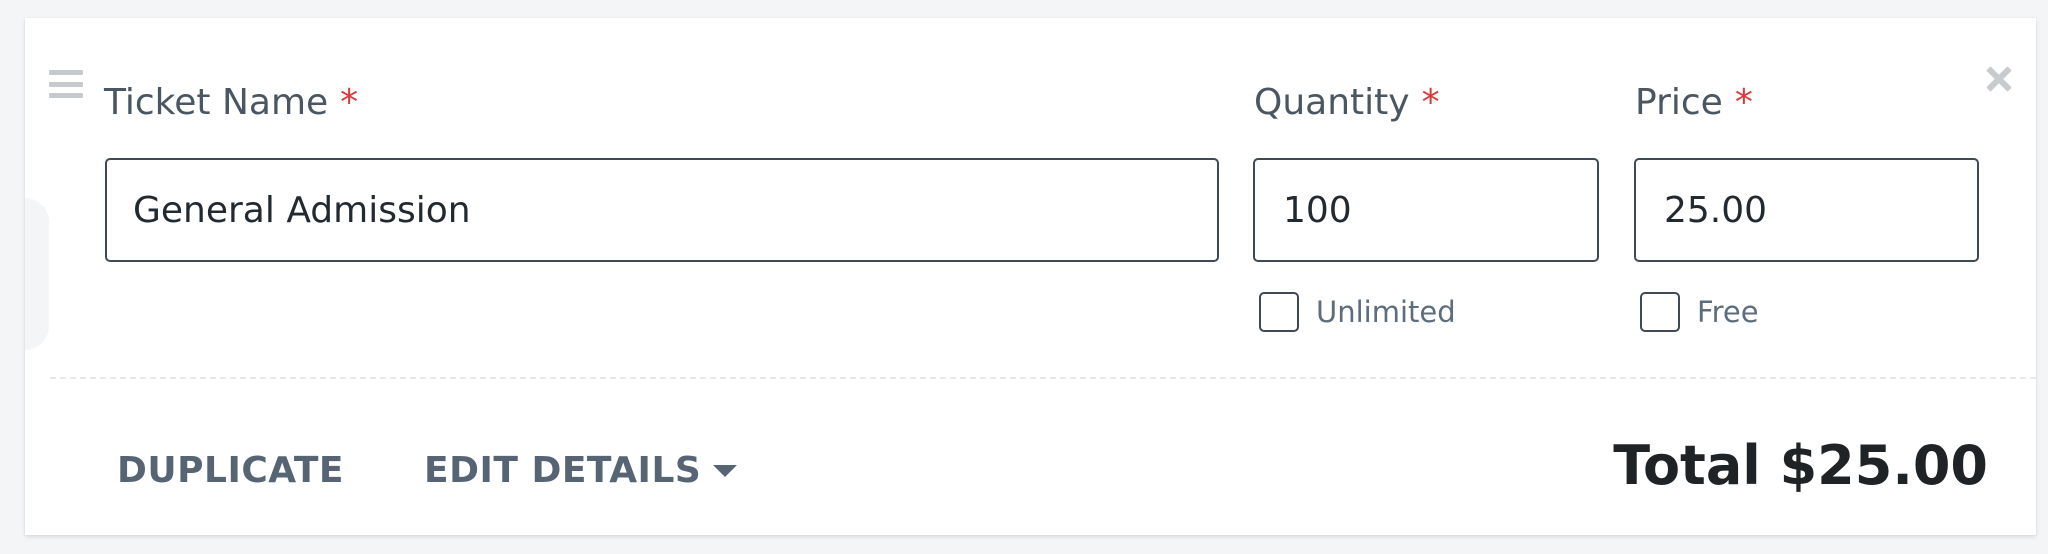 This screenshot has height=554, width=2048. I want to click on quantity-value: 100, so click(1317, 210).